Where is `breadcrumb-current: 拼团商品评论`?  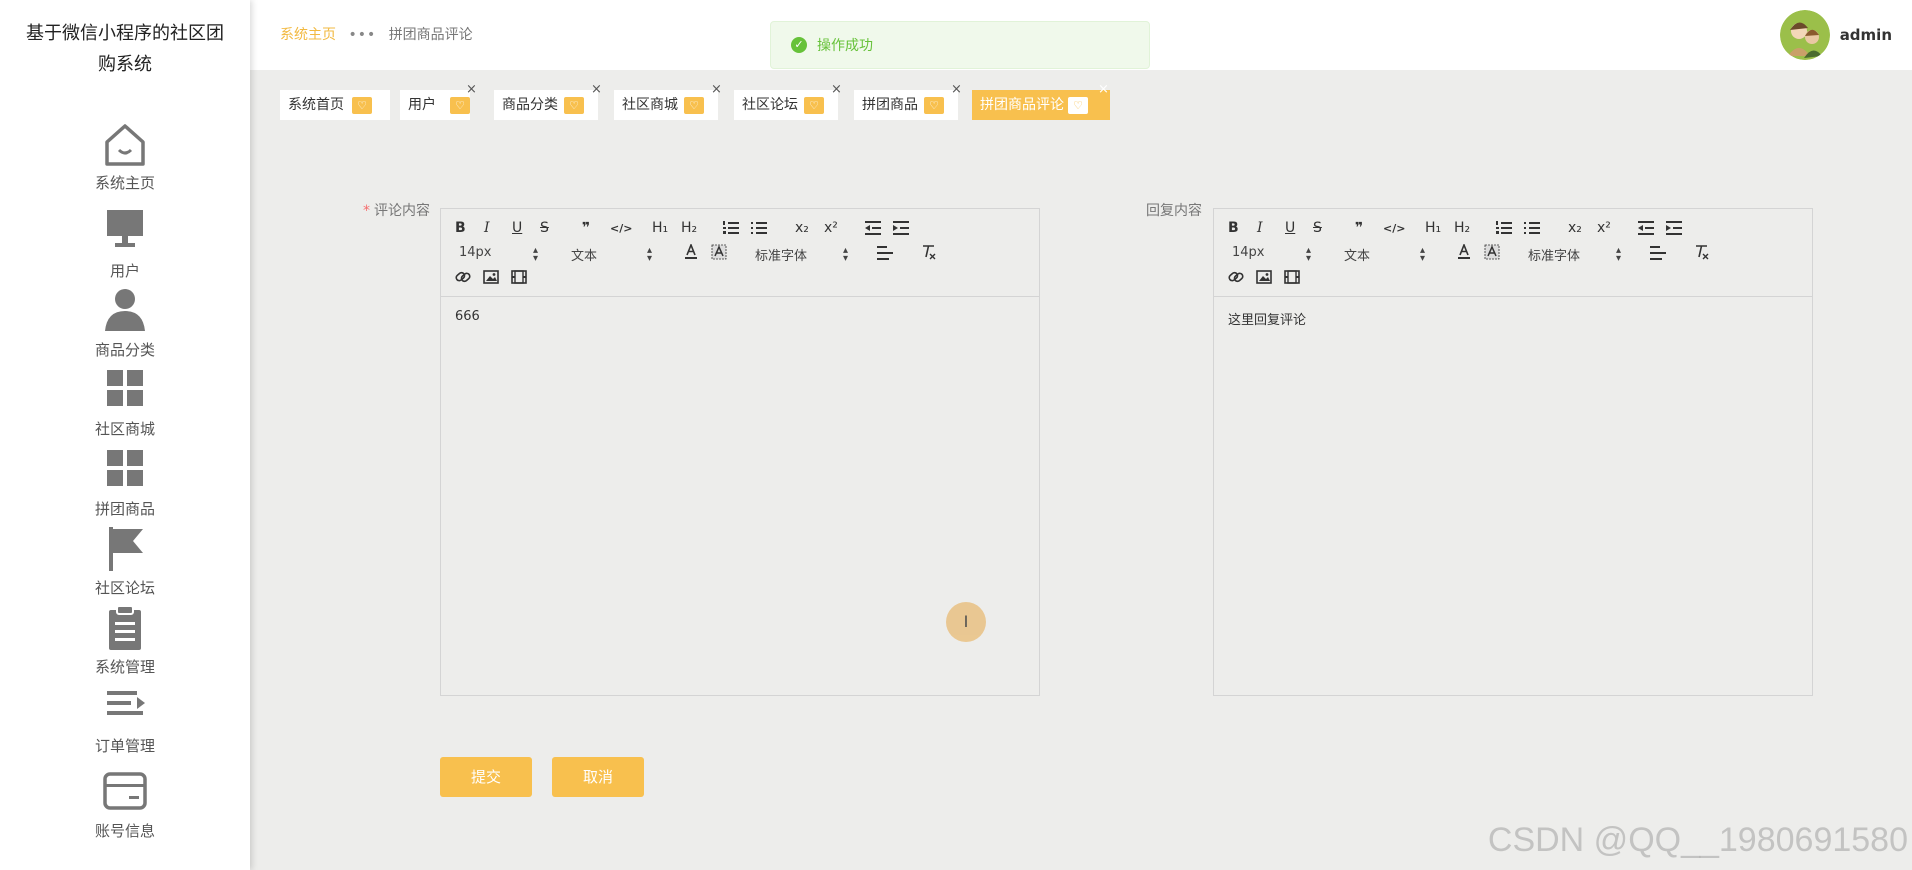 breadcrumb-current: 拼团商品评论 is located at coordinates (430, 35).